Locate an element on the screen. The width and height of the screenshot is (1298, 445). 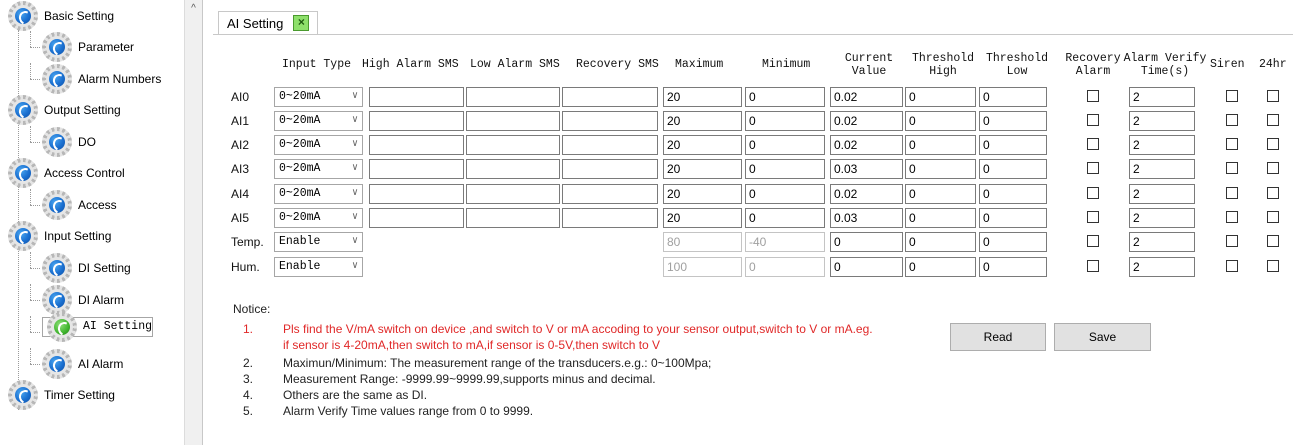
sidebar-item-access-control: Access Control is located at coordinates (66, 173).